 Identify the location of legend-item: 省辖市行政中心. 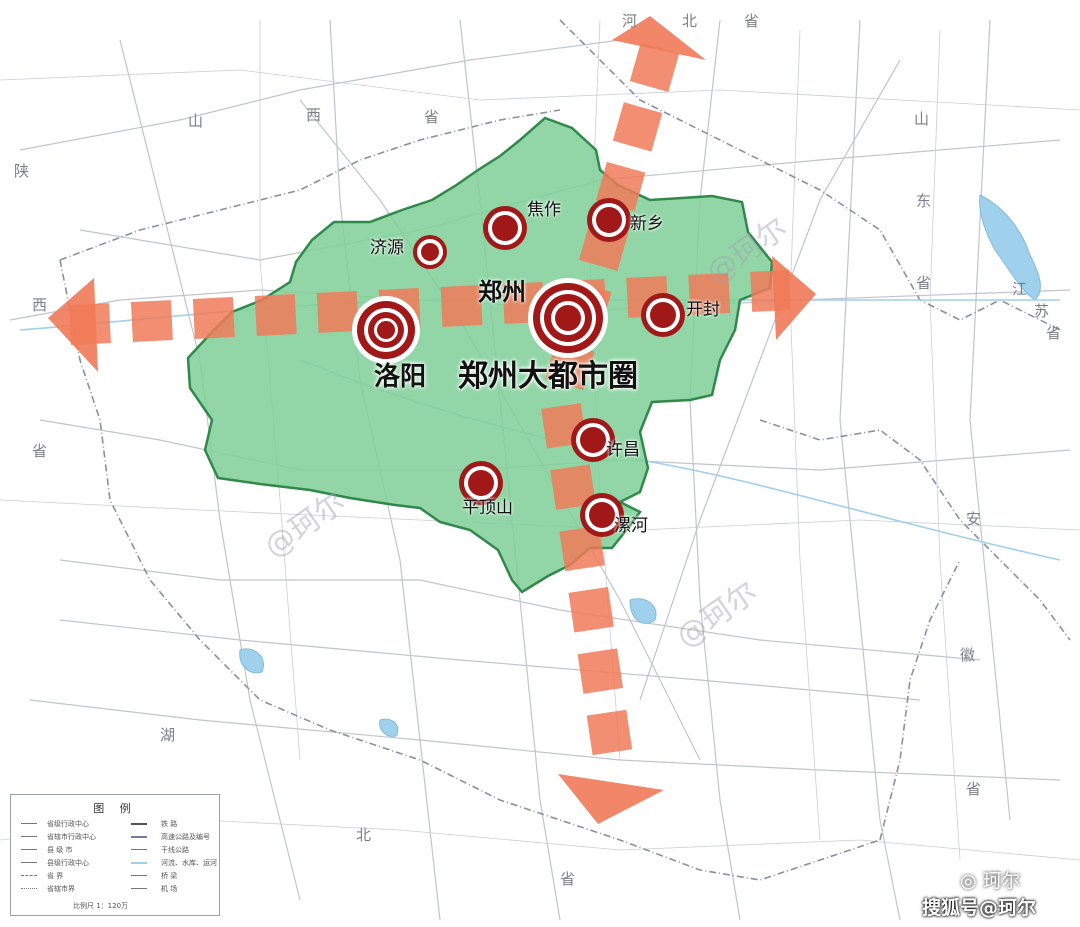
(71, 837).